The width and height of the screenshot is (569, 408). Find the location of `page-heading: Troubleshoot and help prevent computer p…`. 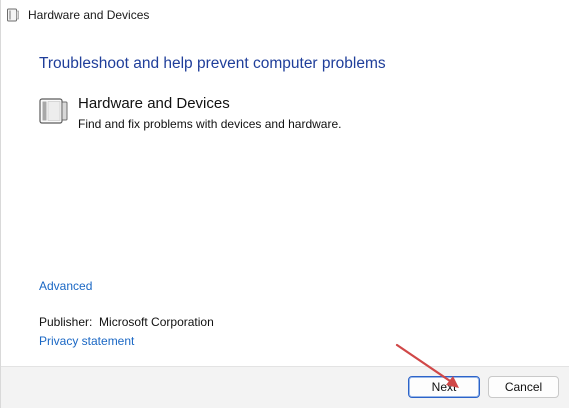

page-heading: Troubleshoot and help prevent computer p… is located at coordinates (212, 63).